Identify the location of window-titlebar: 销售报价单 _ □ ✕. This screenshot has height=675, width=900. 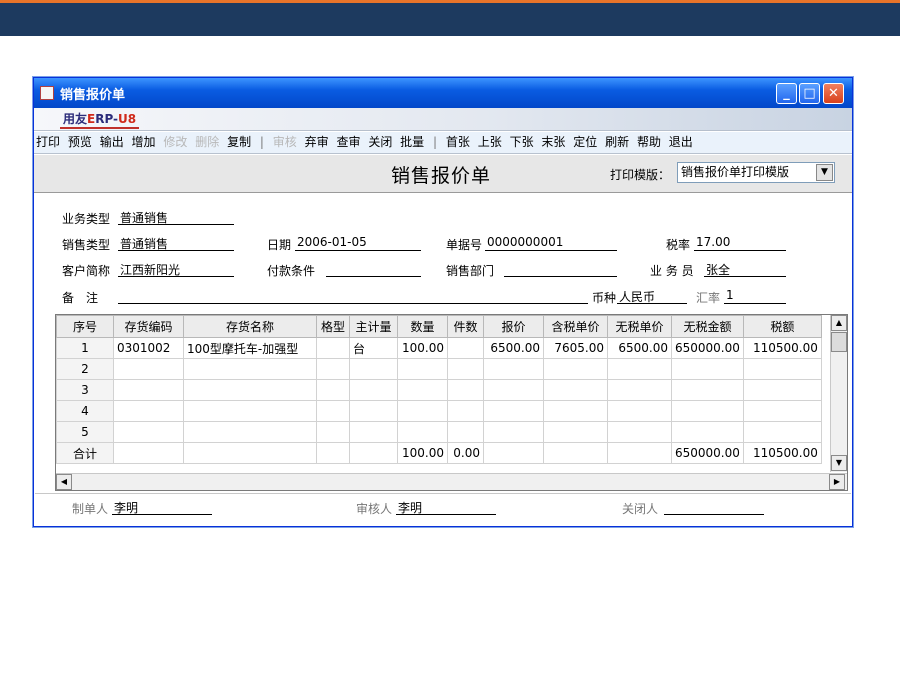
(443, 93).